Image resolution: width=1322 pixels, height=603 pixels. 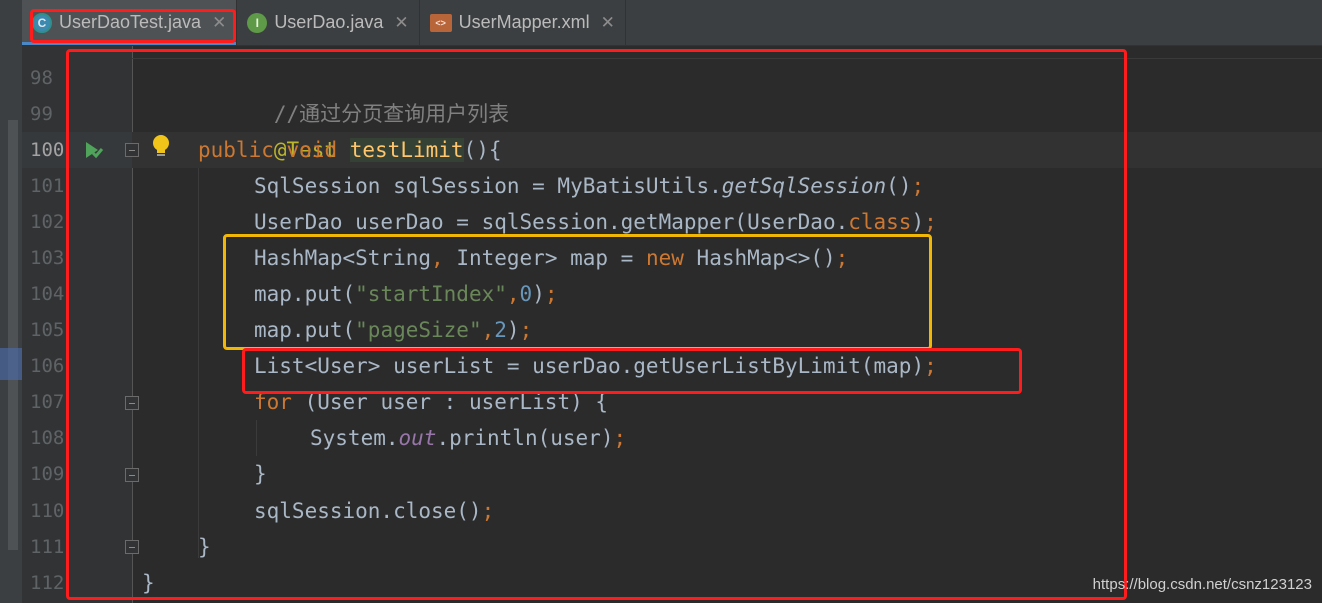 I want to click on line-number: 107, so click(x=47, y=402).